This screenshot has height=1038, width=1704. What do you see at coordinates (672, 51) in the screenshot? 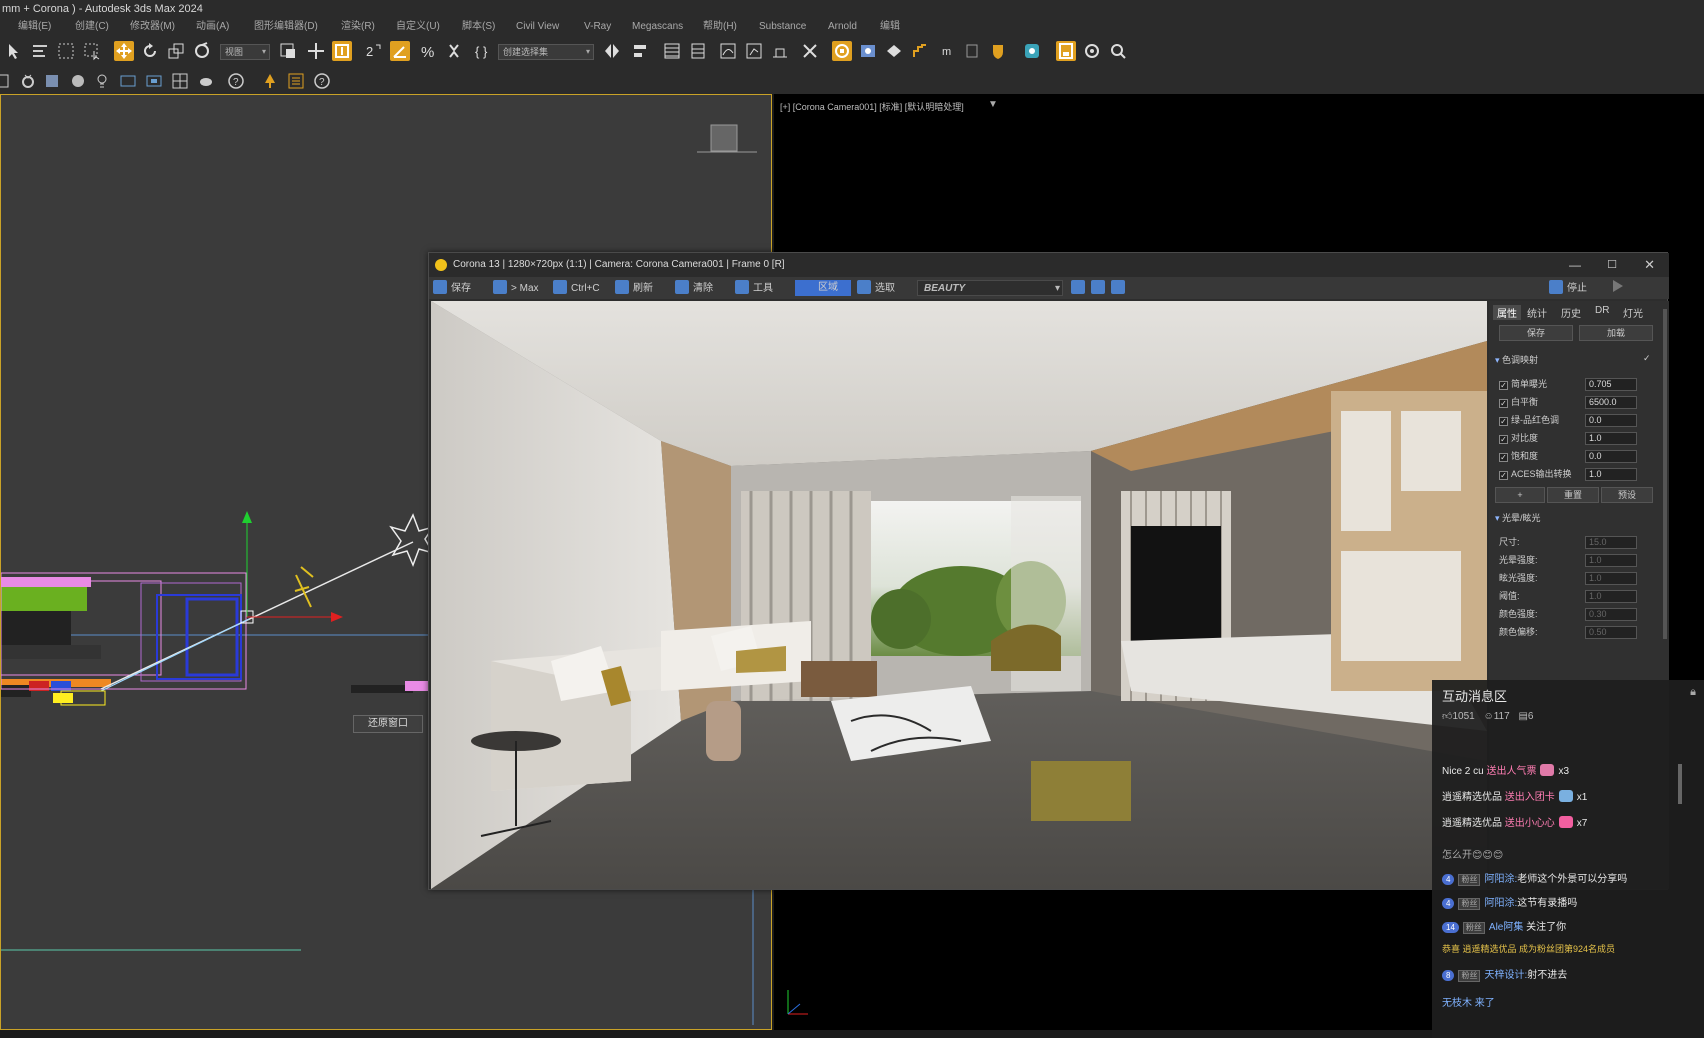
I see `layer-explorer-icon` at bounding box center [672, 51].